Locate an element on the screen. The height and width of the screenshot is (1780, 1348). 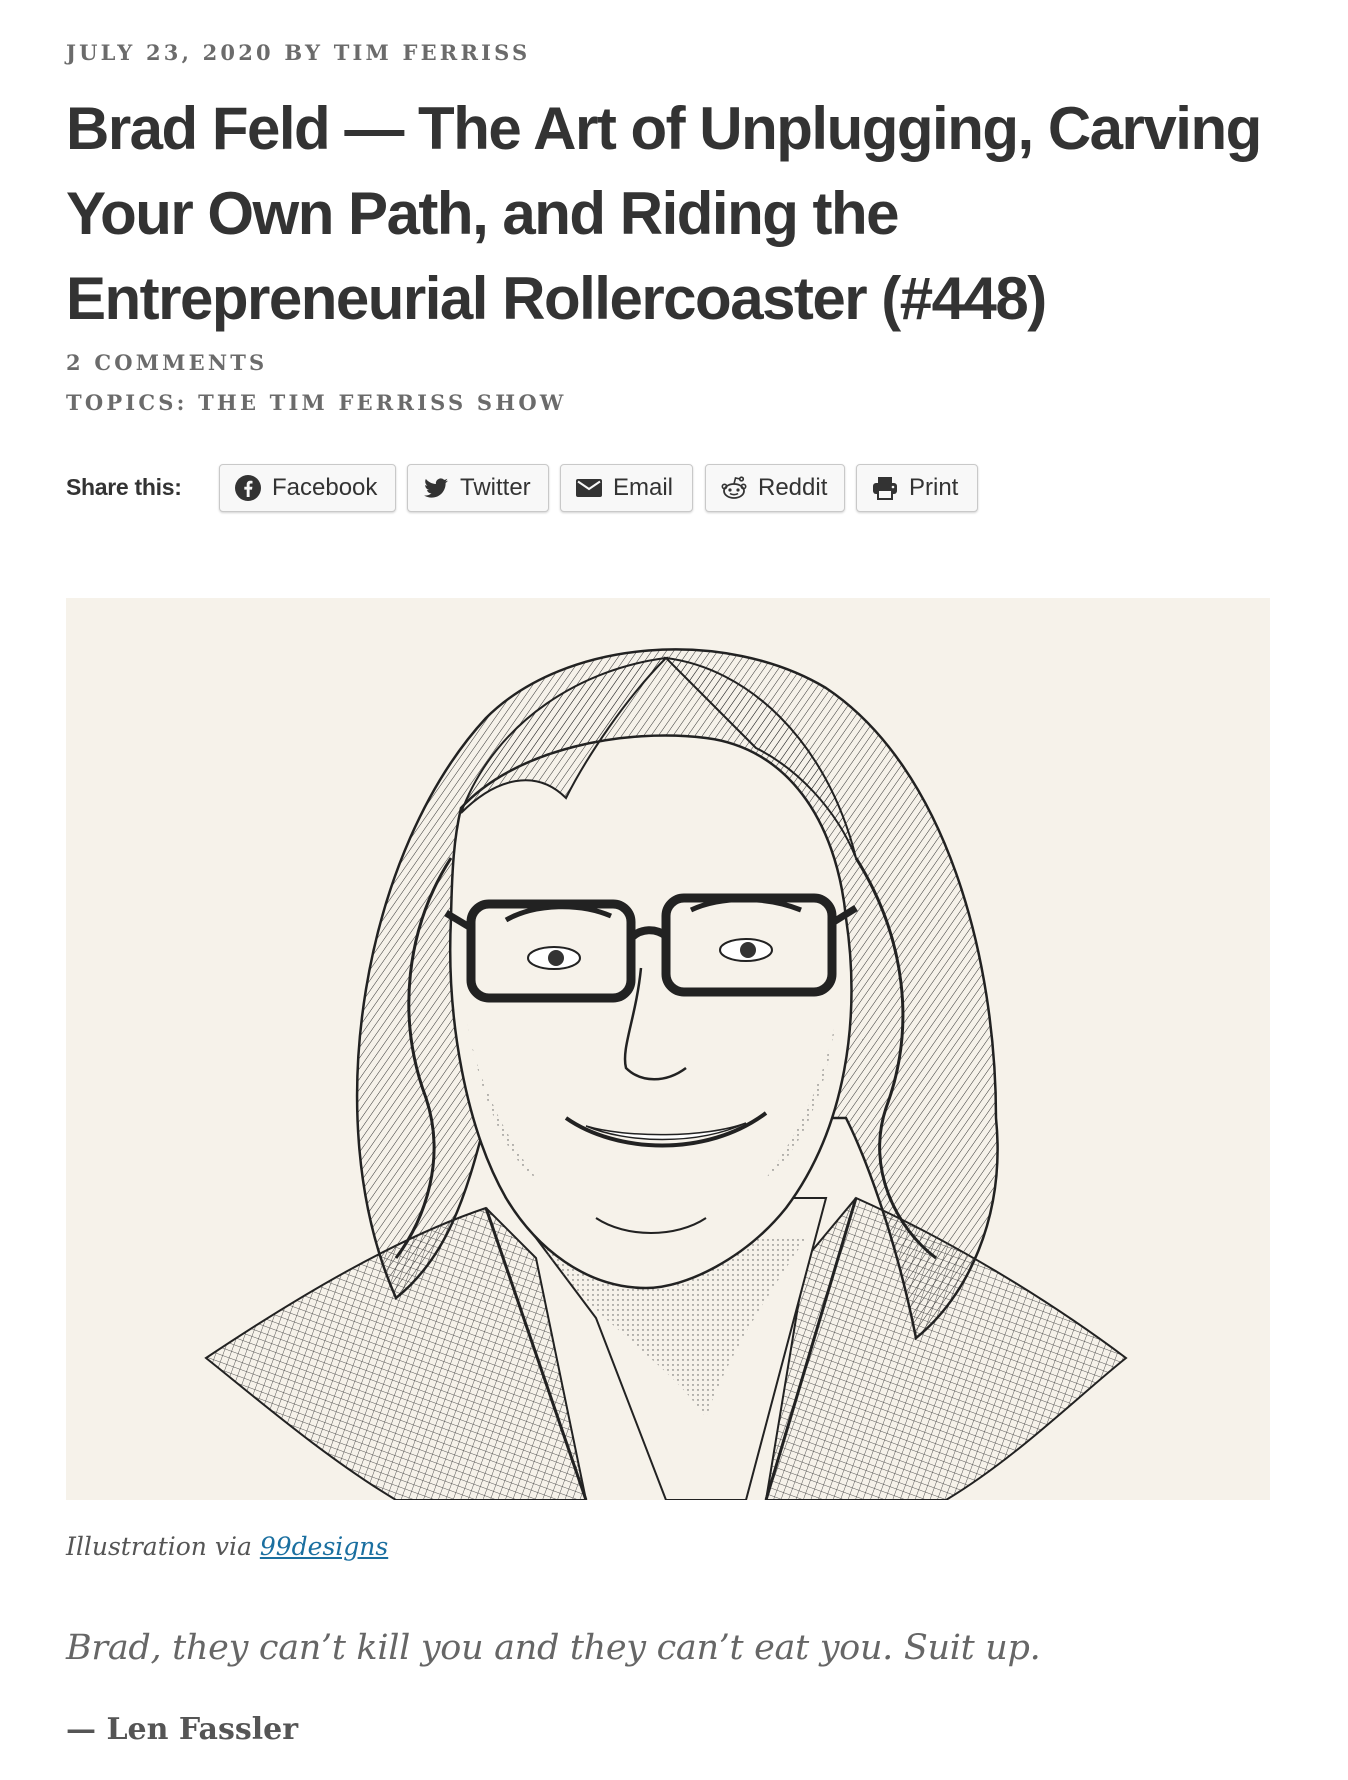
share-facebook-button: Facebook is located at coordinates (307, 488).